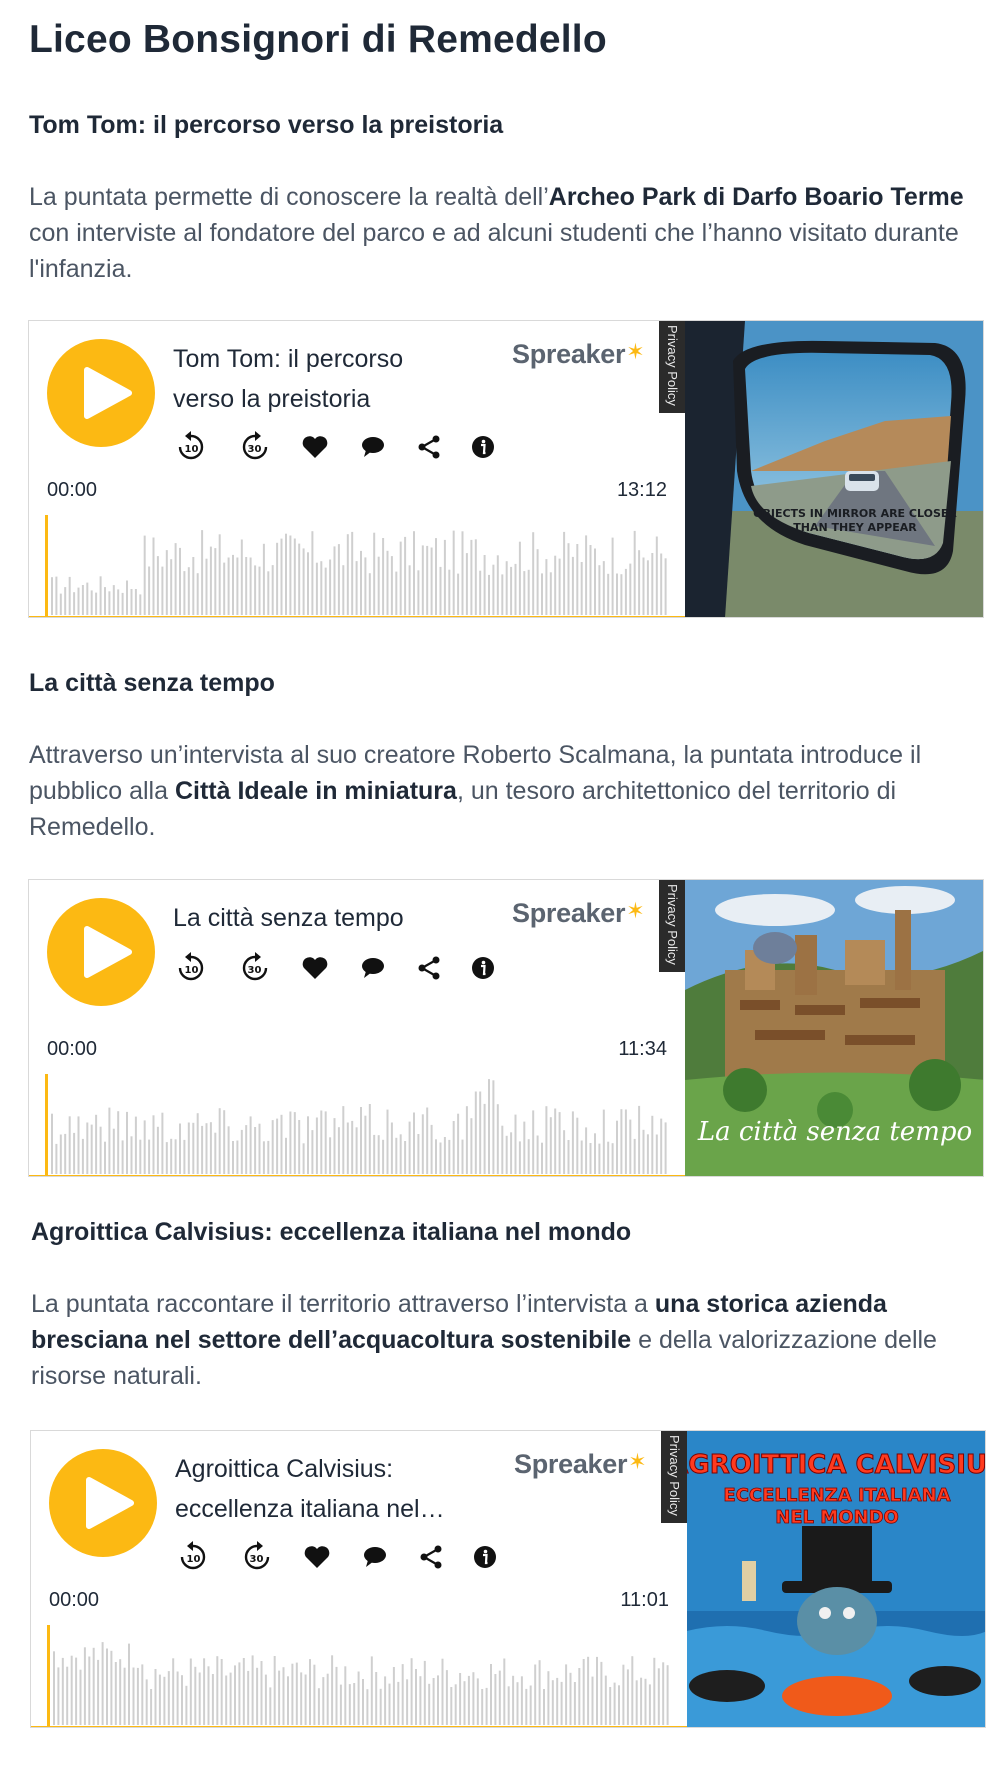 Image resolution: width=1000 pixels, height=1780 pixels. What do you see at coordinates (642, 1049) in the screenshot?
I see `time-duration: 11:34` at bounding box center [642, 1049].